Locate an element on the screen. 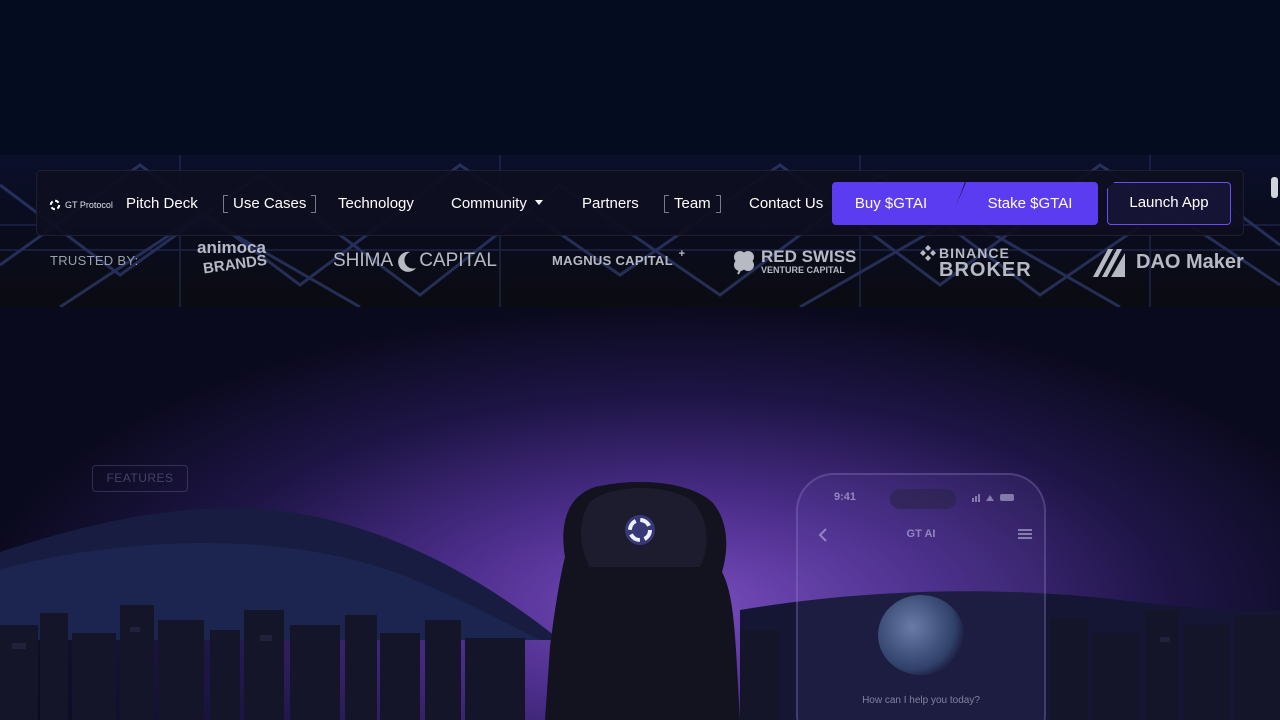 The height and width of the screenshot is (720, 1280). red-swiss-line2: VENTURE CAPITAL is located at coordinates (803, 269).